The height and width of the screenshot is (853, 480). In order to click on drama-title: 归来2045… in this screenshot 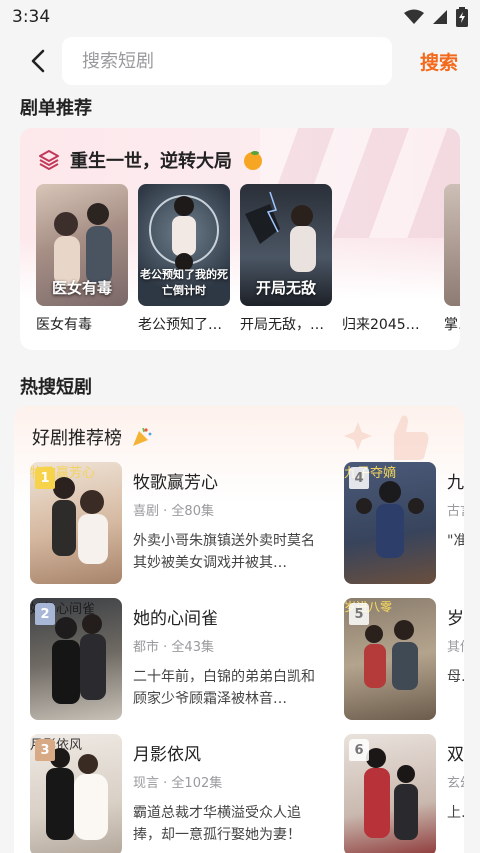, I will do `click(381, 325)`.